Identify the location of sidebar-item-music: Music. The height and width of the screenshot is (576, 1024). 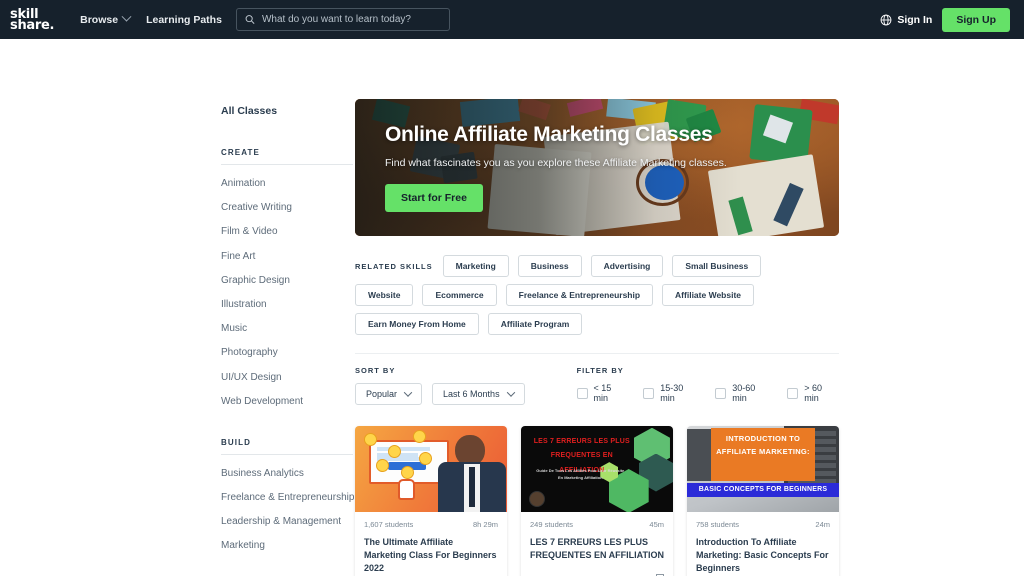
(288, 328).